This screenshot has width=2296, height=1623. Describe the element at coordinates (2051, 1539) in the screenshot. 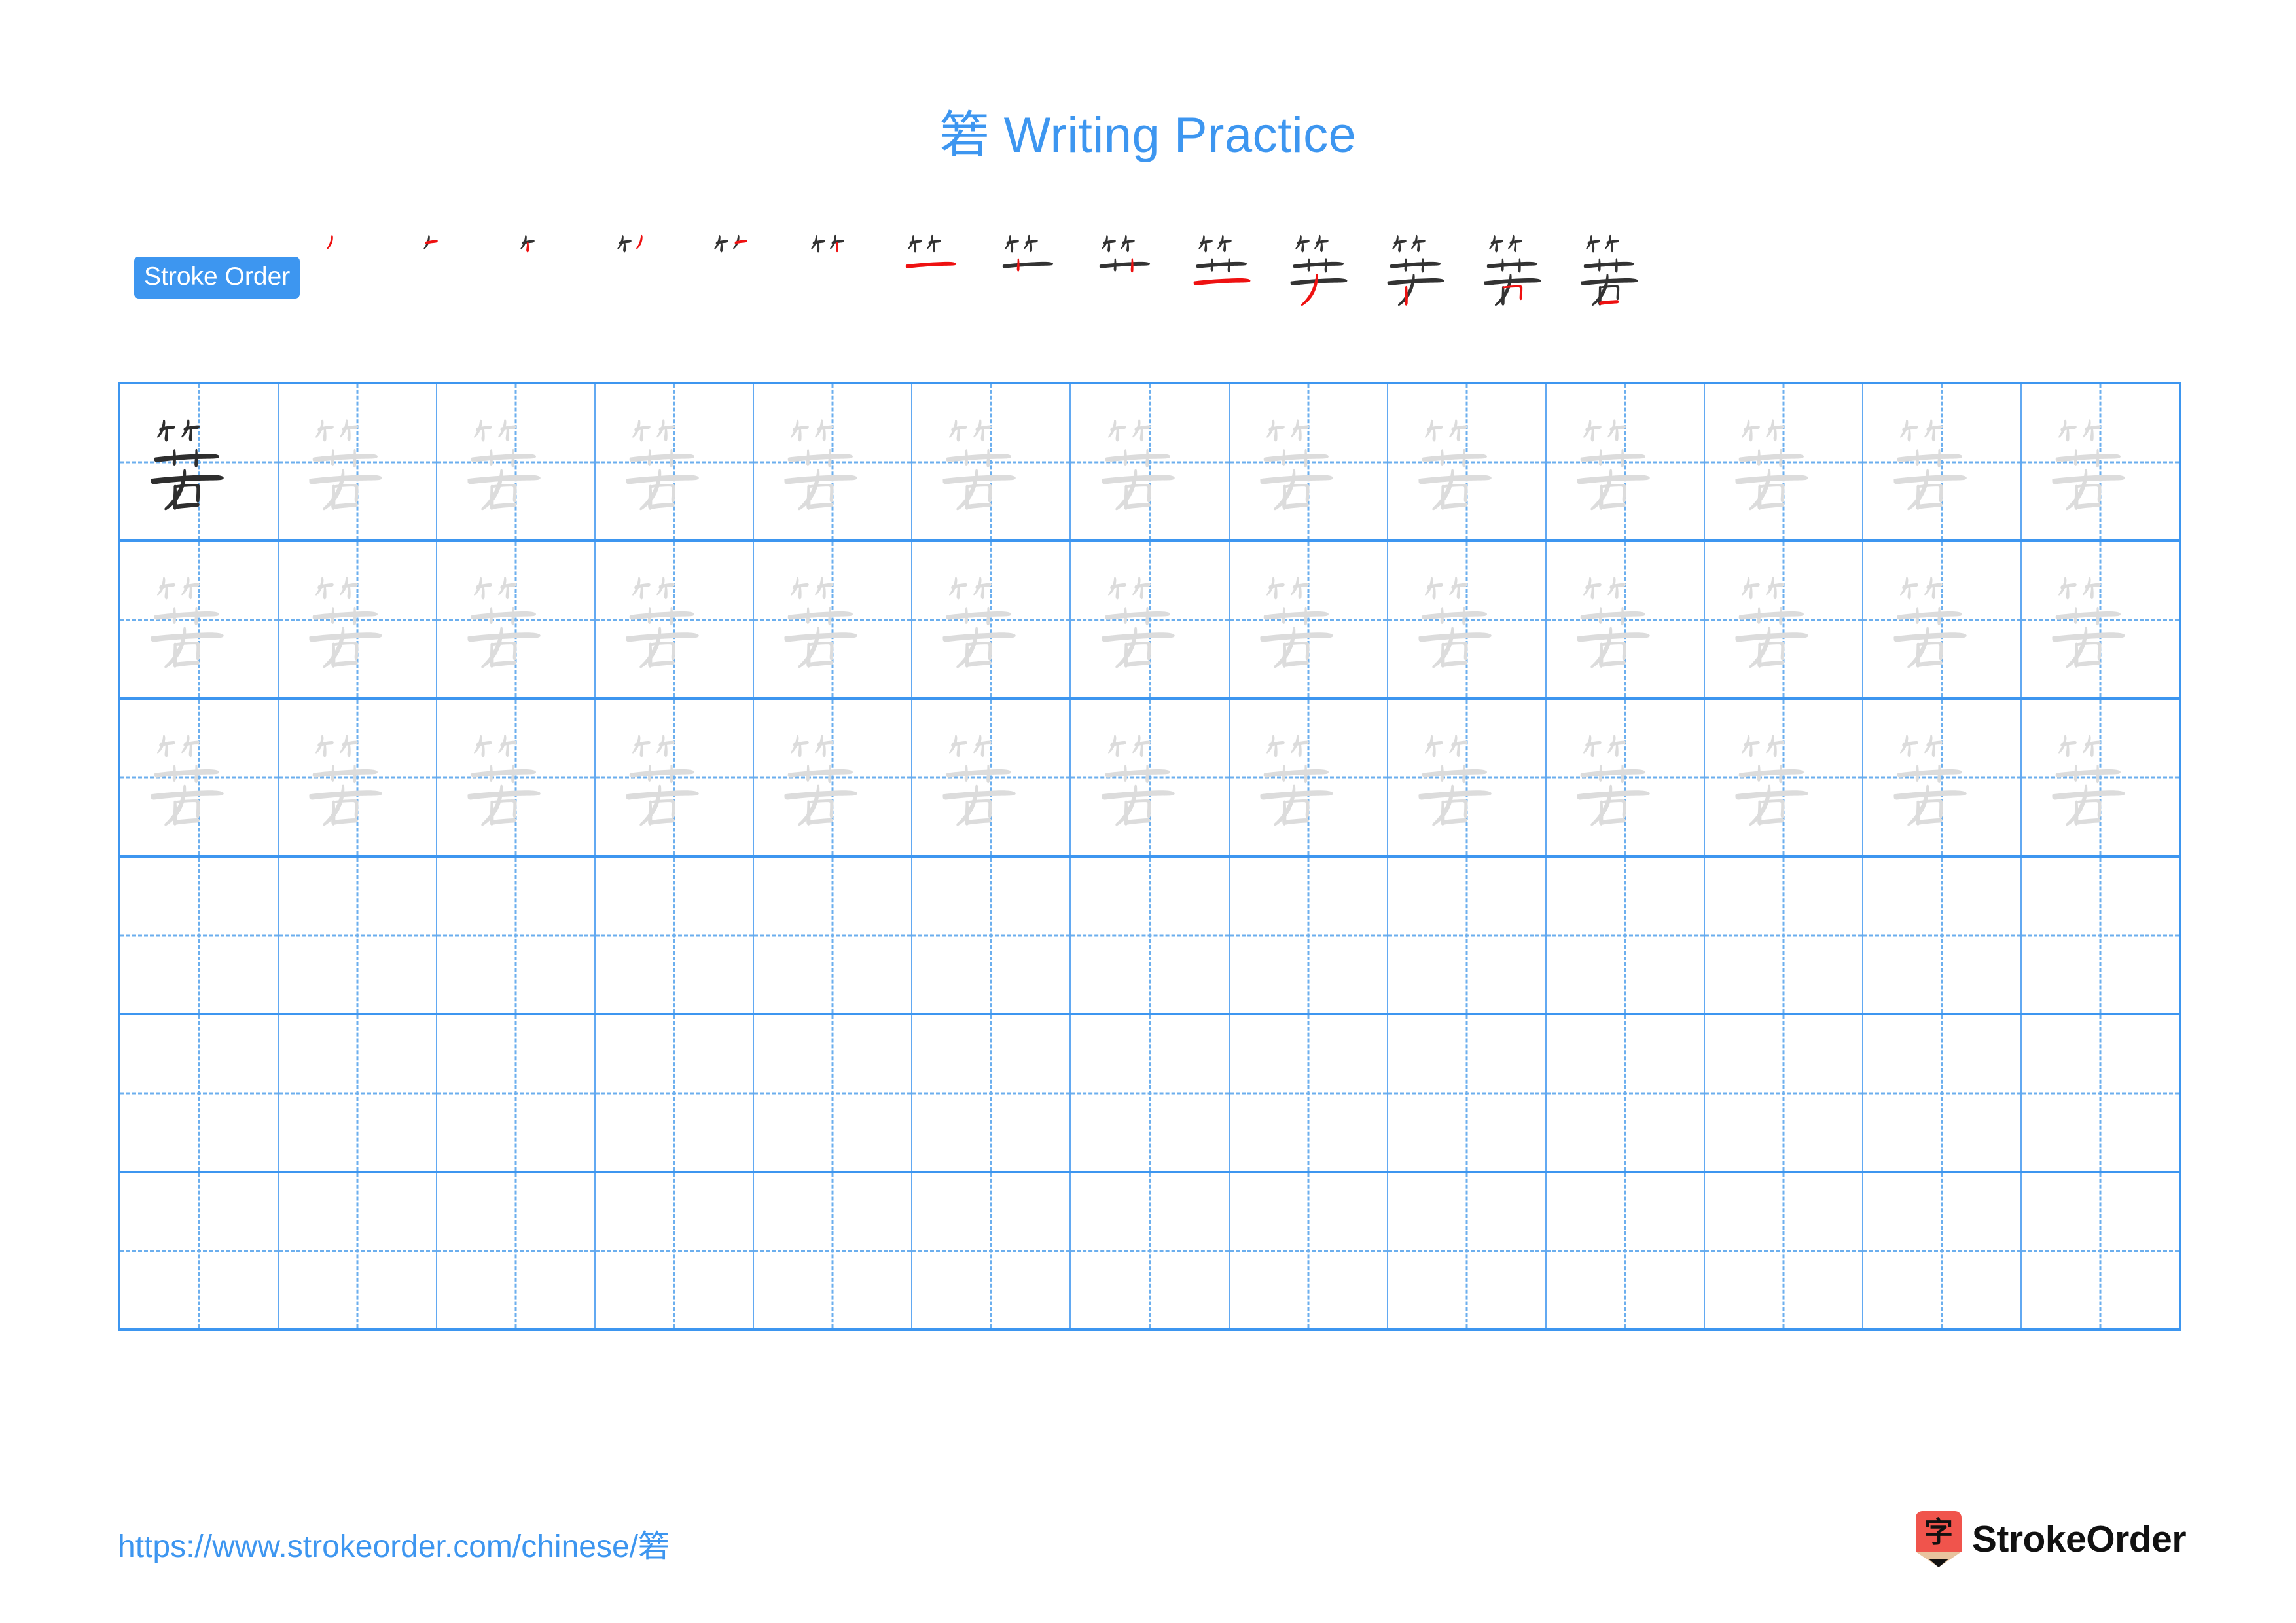

I see `brand-logo: 字 StrokeOrder` at that location.